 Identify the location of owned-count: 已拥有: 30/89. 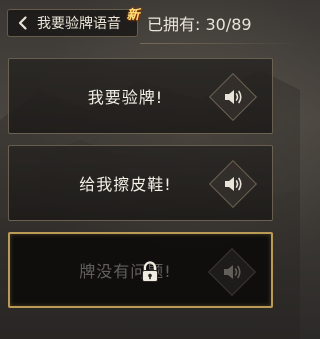
(199, 24).